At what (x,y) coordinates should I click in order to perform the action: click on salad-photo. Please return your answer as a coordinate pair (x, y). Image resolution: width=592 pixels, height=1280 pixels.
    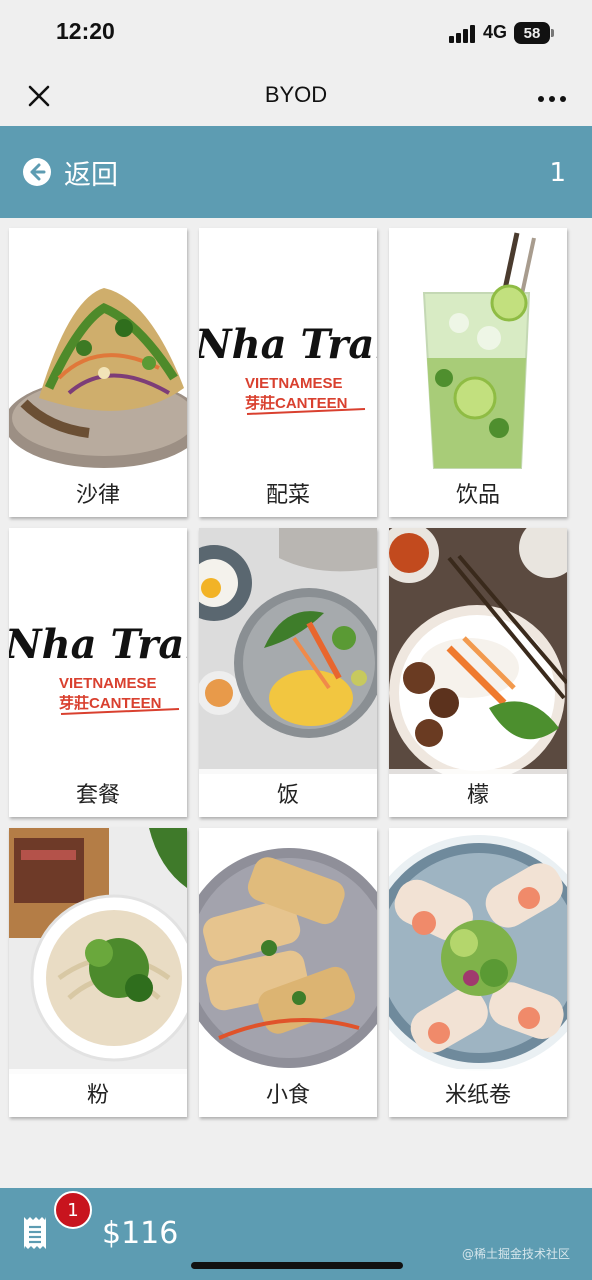
    Looking at the image, I should click on (98, 351).